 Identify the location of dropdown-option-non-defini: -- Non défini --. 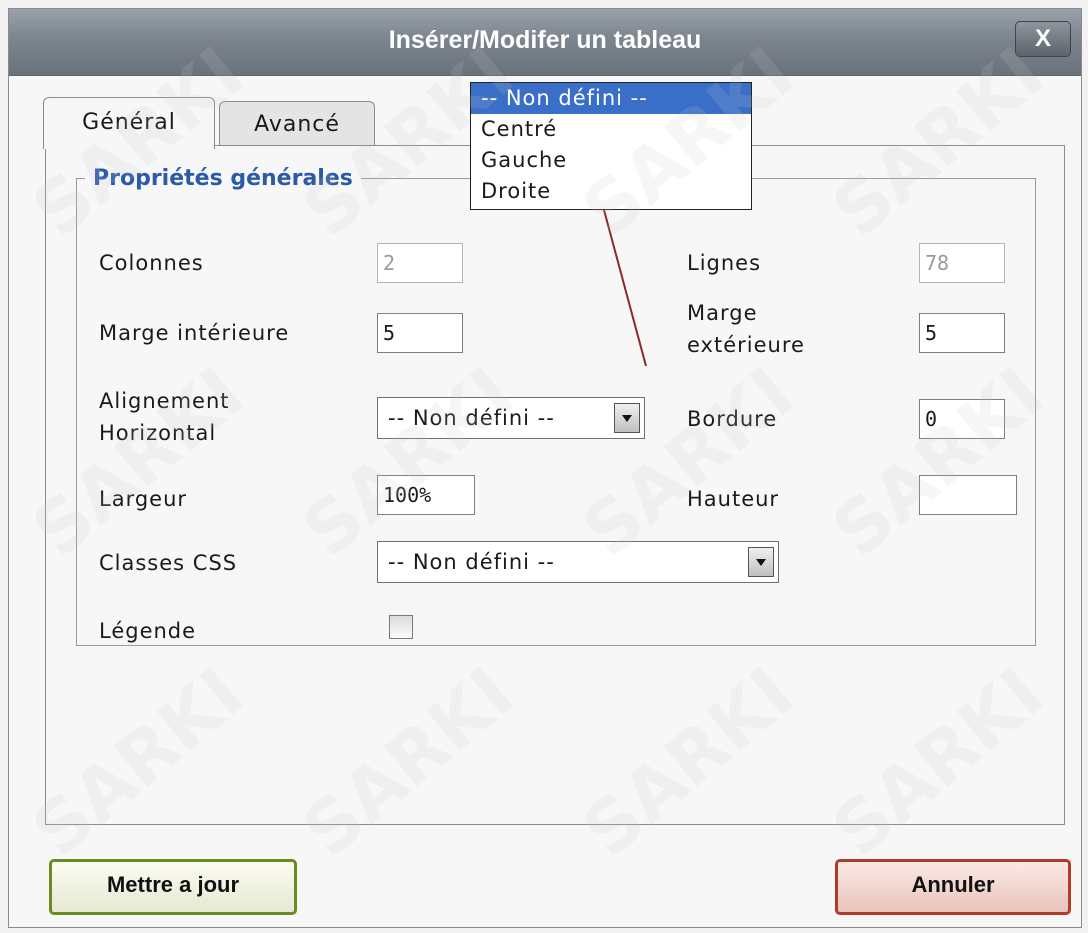
(611, 98).